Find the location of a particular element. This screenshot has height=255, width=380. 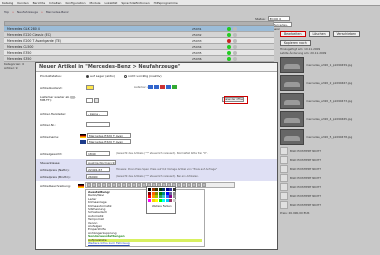

menu-item: Katalog is located at coordinates (7, 3).